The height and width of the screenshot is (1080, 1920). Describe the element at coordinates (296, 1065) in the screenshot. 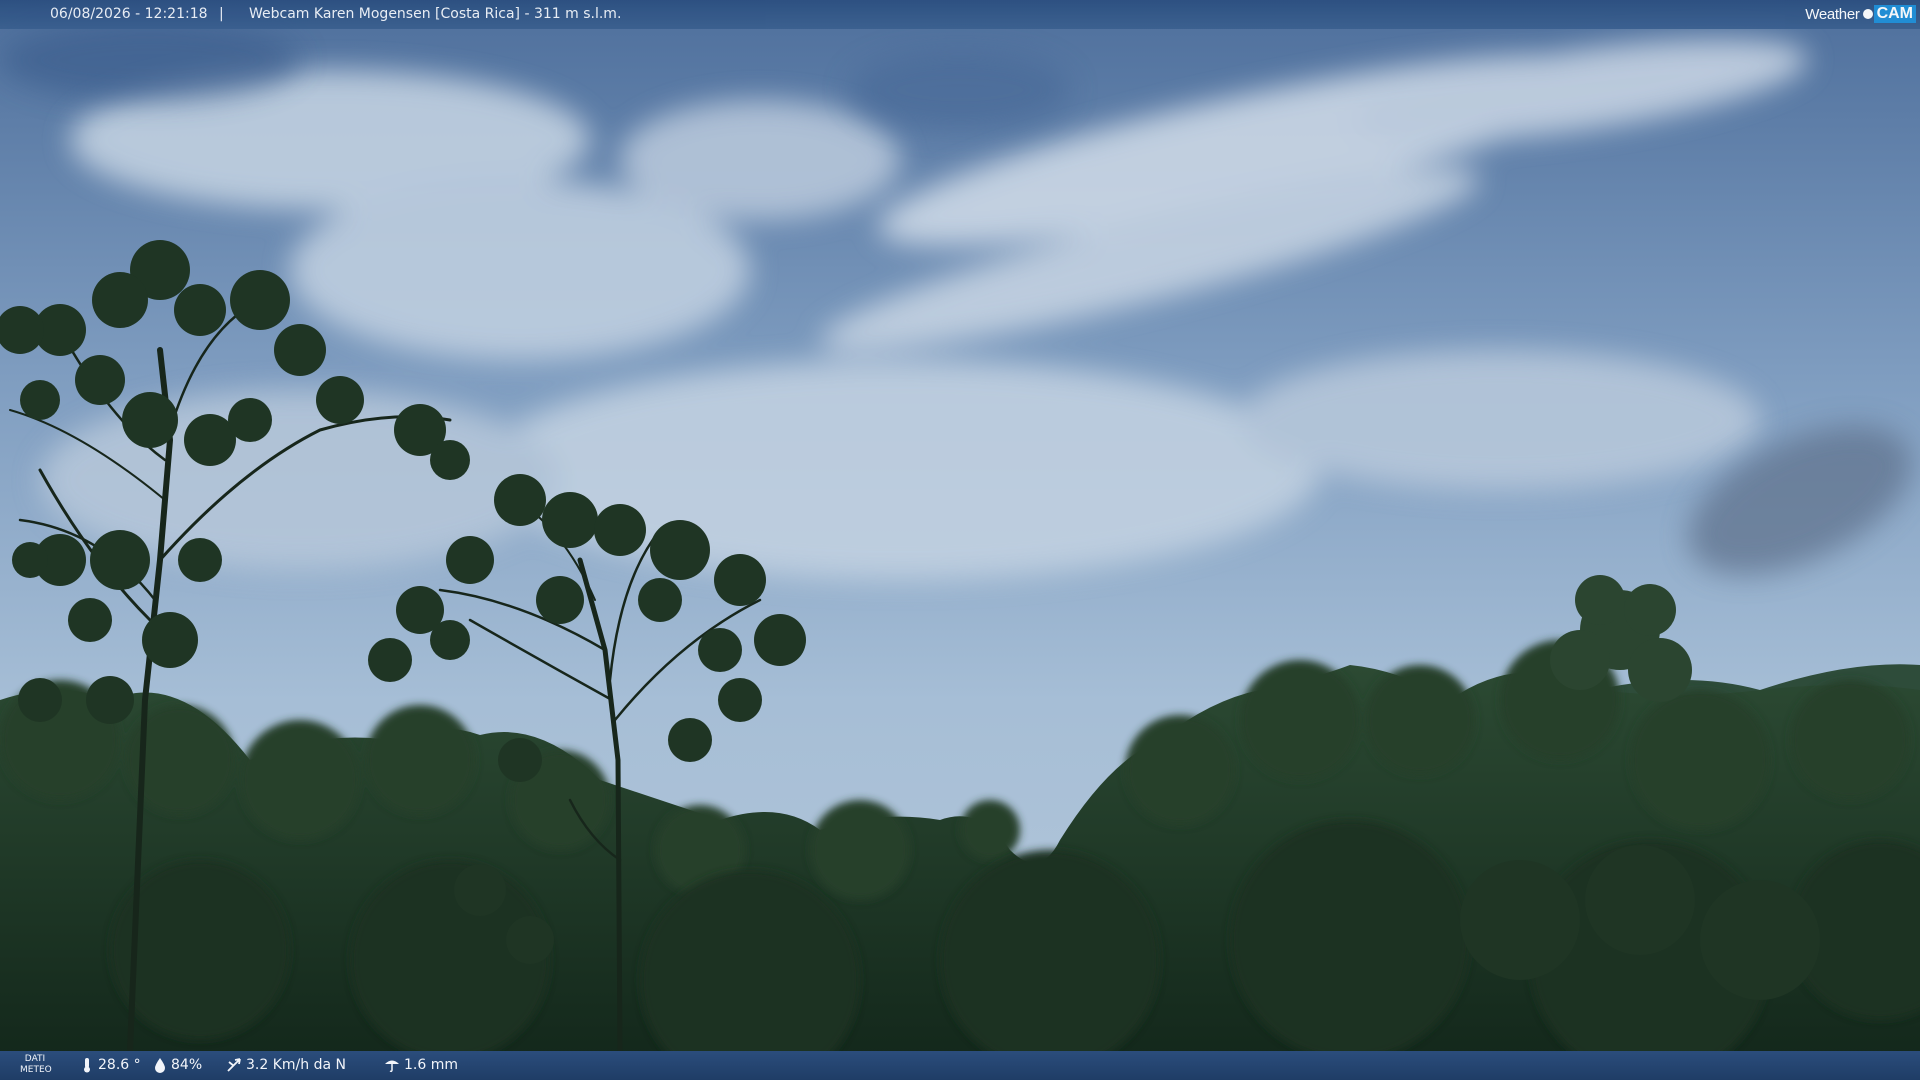

I see `wind-value: 3.2 Km/h da N` at that location.